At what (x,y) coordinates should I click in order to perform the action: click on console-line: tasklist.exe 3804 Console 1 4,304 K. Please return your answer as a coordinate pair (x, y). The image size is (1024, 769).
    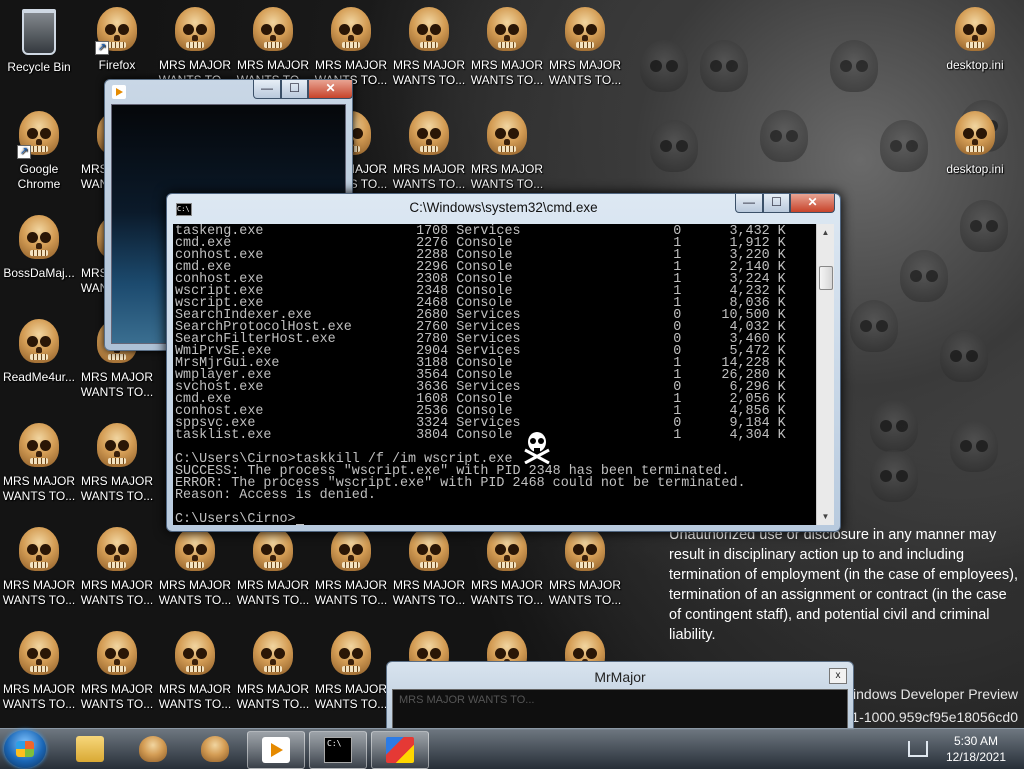
    Looking at the image, I should click on (480, 435).